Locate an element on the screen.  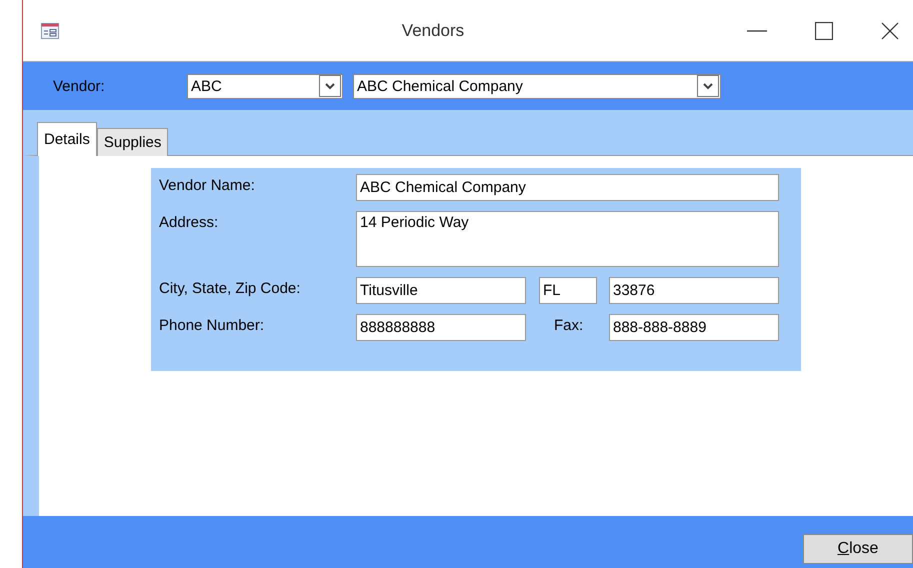
close-button: Close is located at coordinates (858, 549).